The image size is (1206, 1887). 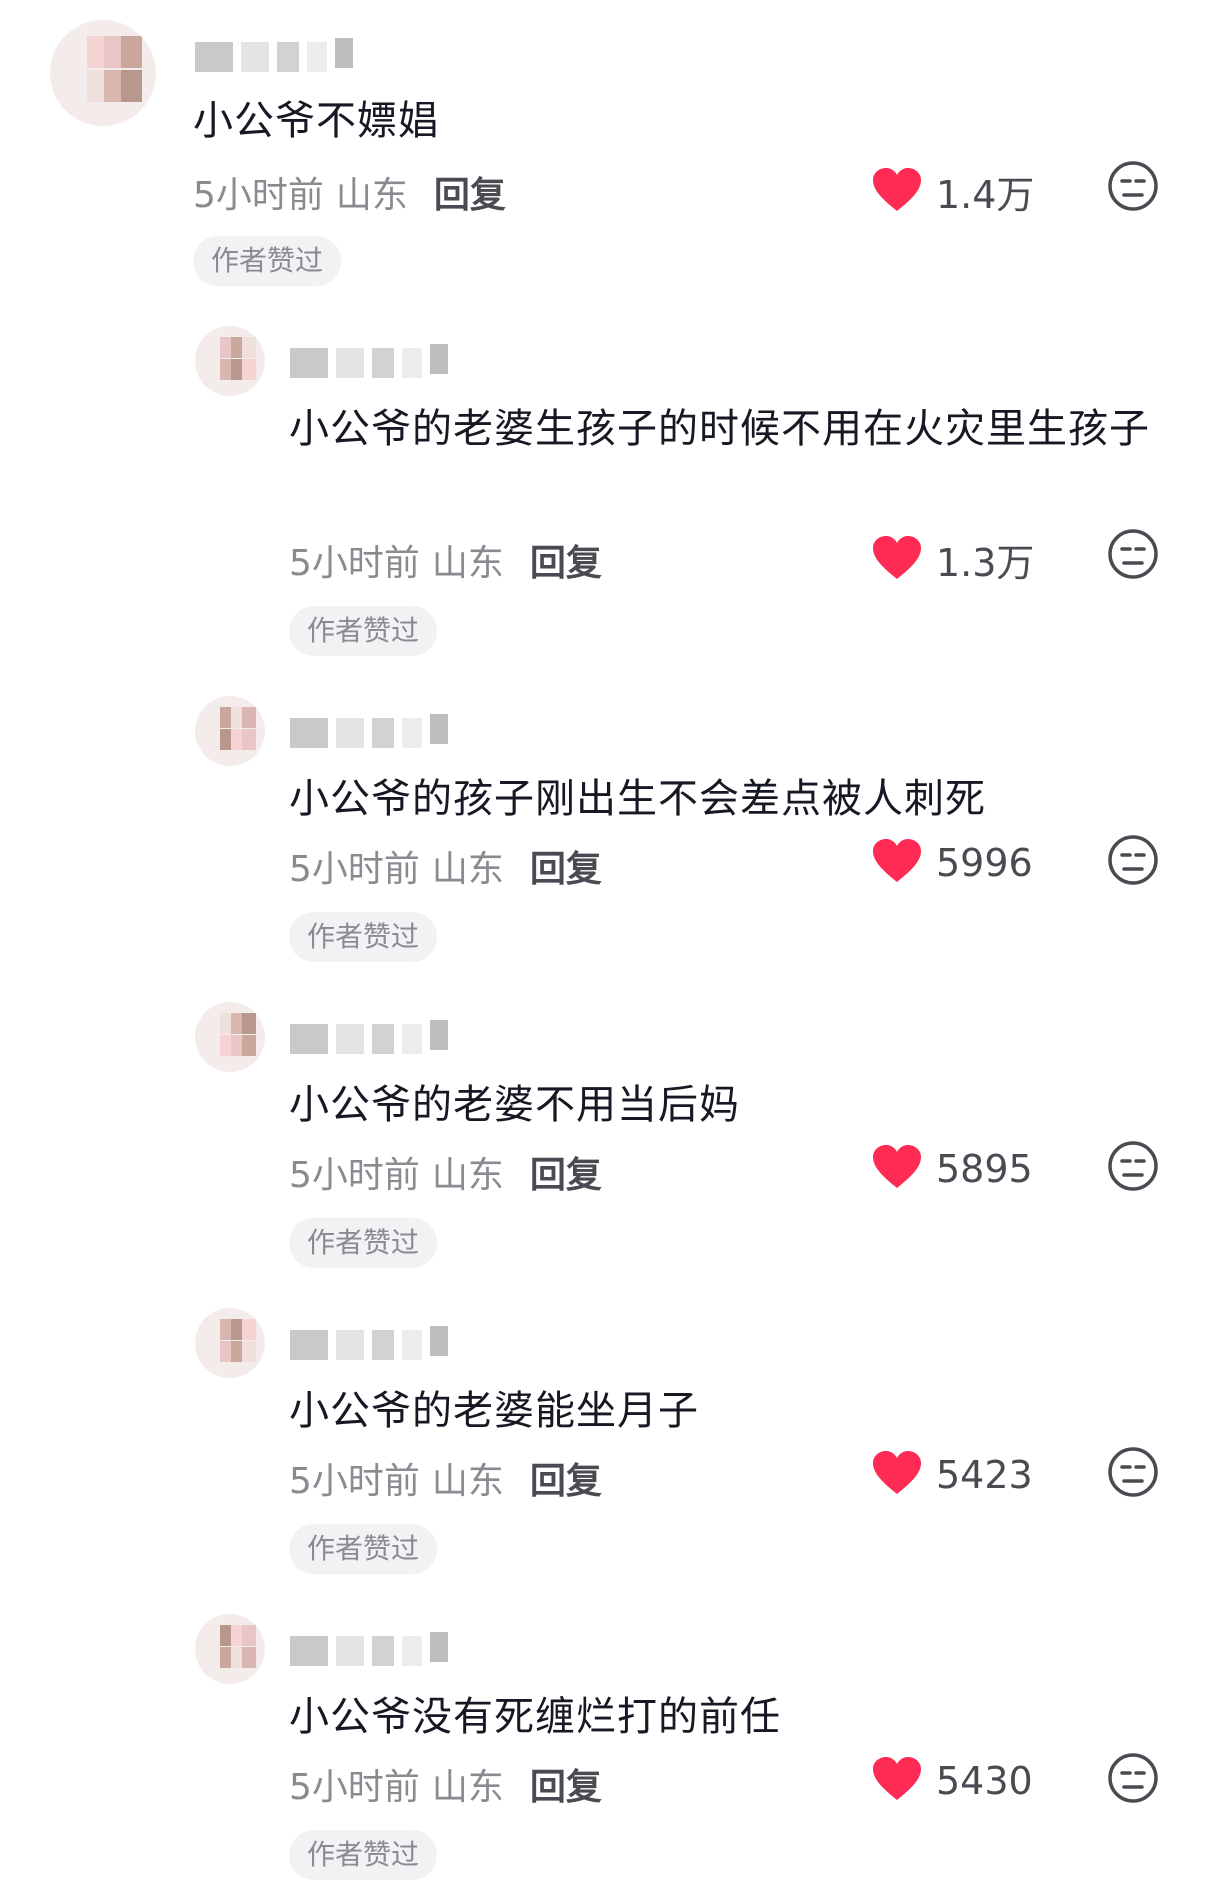 I want to click on like-count: 5996, so click(x=984, y=863).